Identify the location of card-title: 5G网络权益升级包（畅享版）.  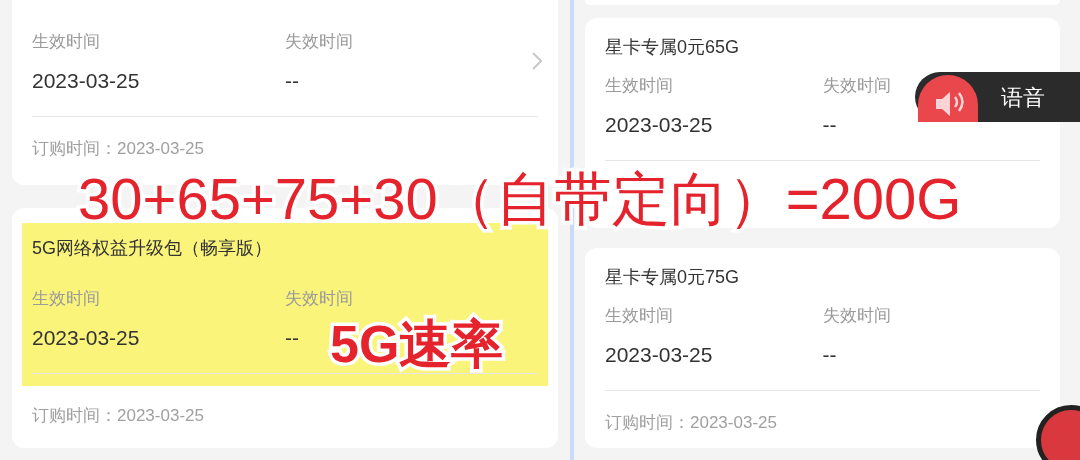
(152, 248).